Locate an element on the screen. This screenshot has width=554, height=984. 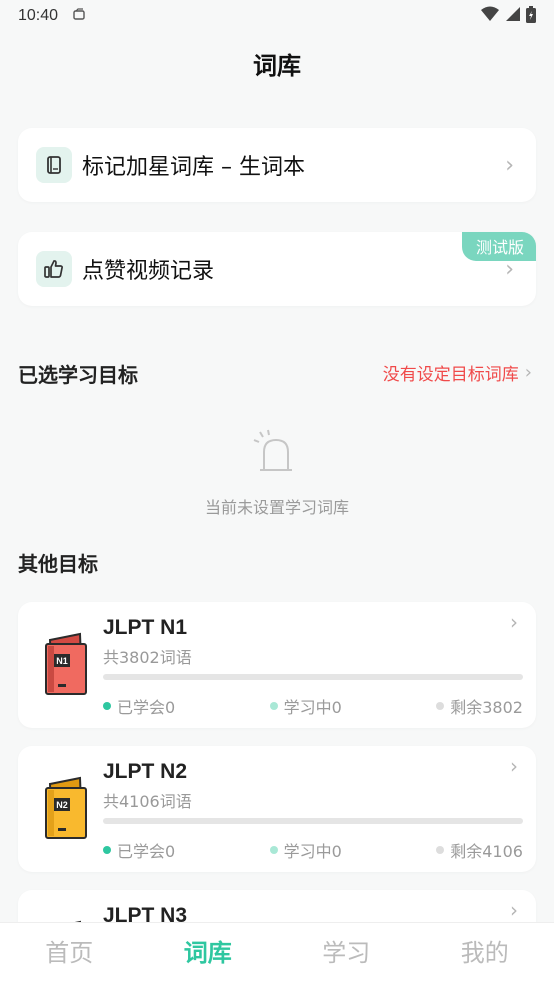
entry-label: 标记加星词库 – 生词本 is located at coordinates (193, 167).